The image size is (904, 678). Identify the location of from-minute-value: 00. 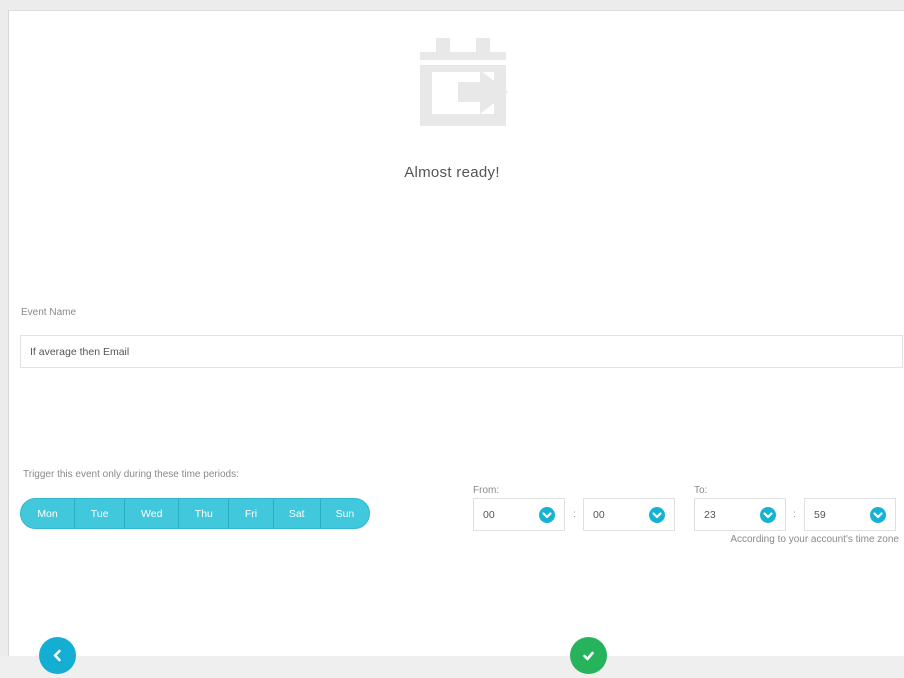
(599, 515).